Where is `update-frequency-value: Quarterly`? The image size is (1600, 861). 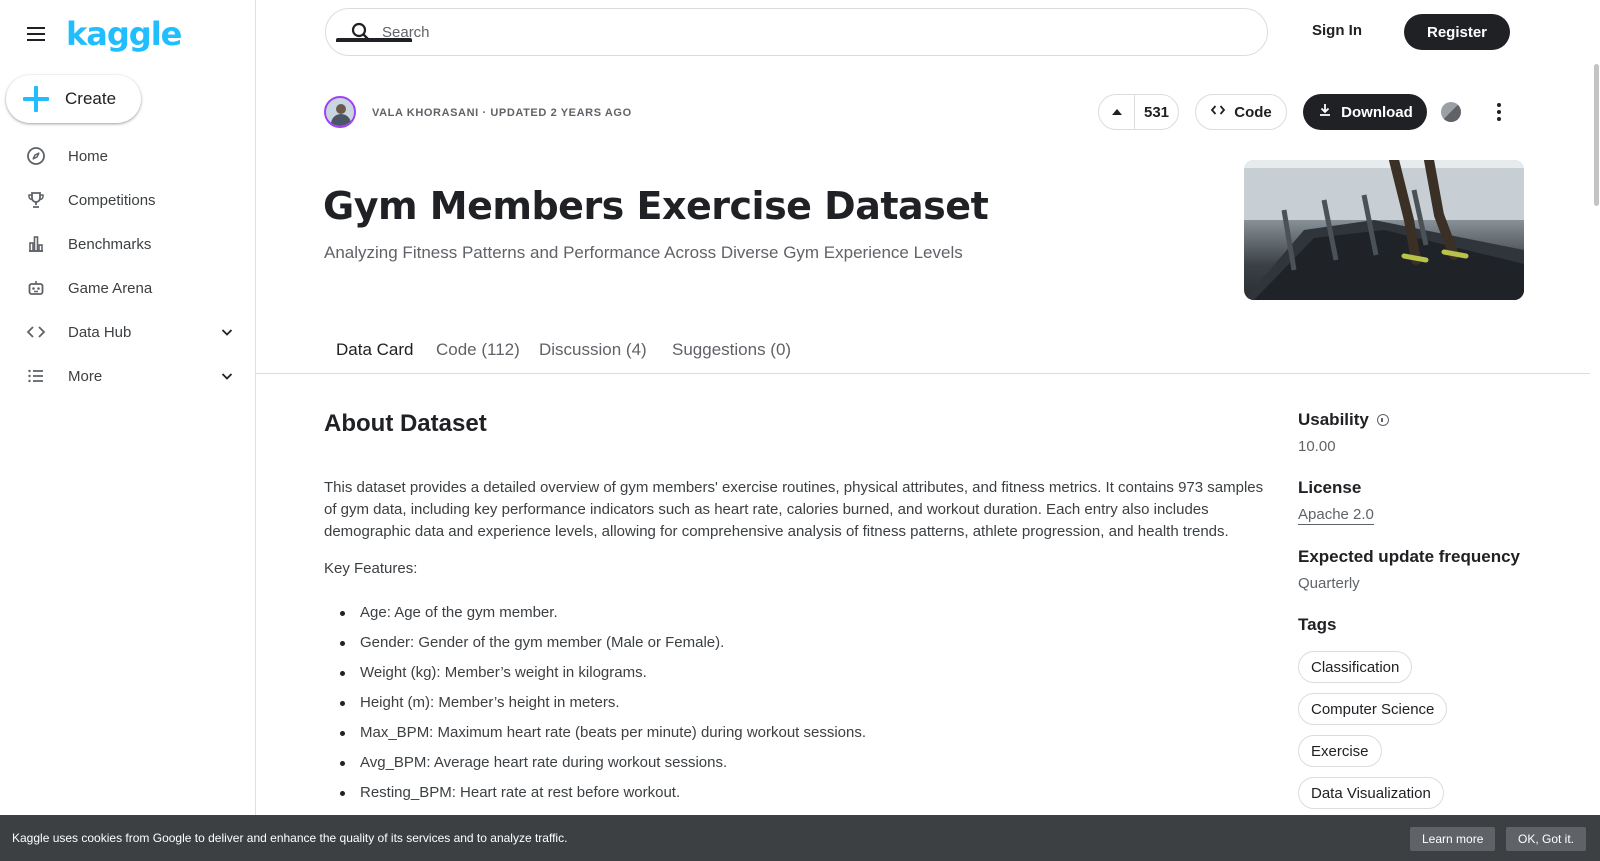
update-frequency-value: Quarterly is located at coordinates (1329, 583).